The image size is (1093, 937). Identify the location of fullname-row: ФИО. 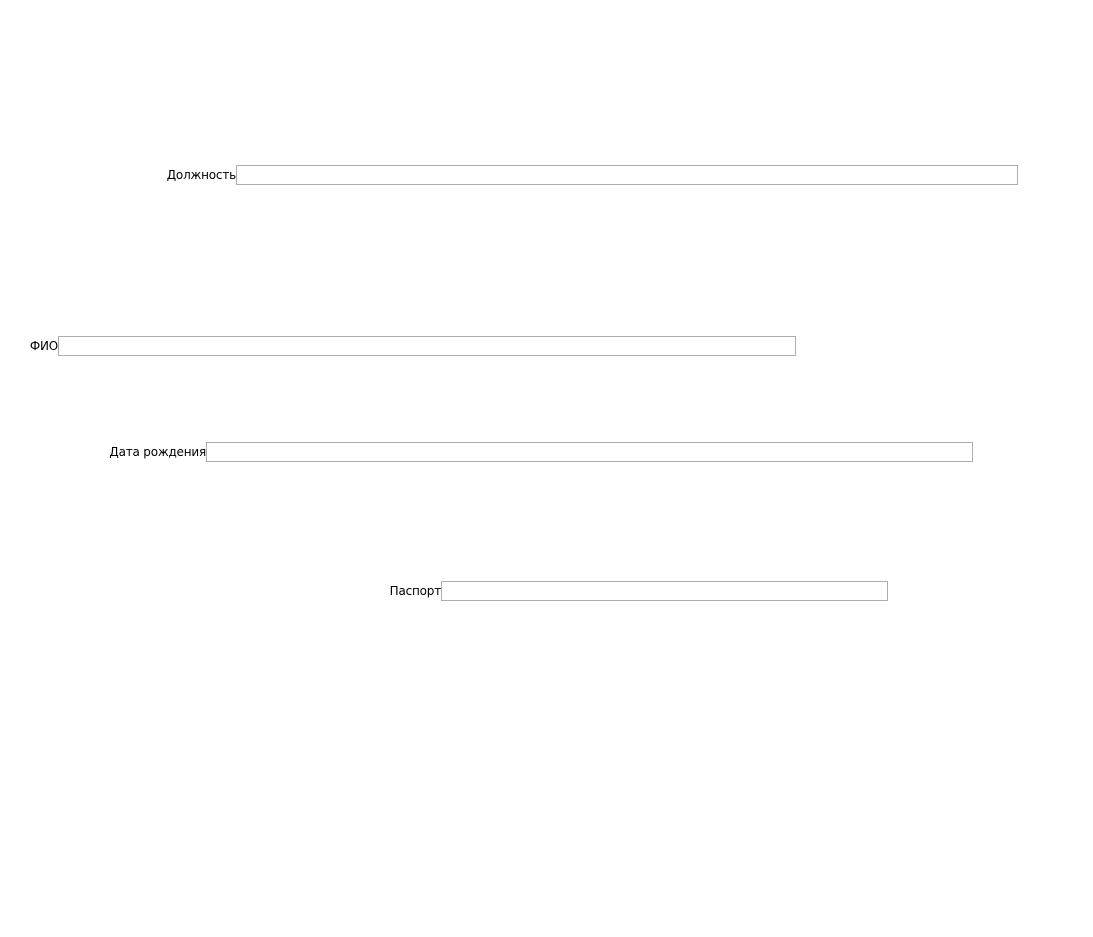
(398, 346).